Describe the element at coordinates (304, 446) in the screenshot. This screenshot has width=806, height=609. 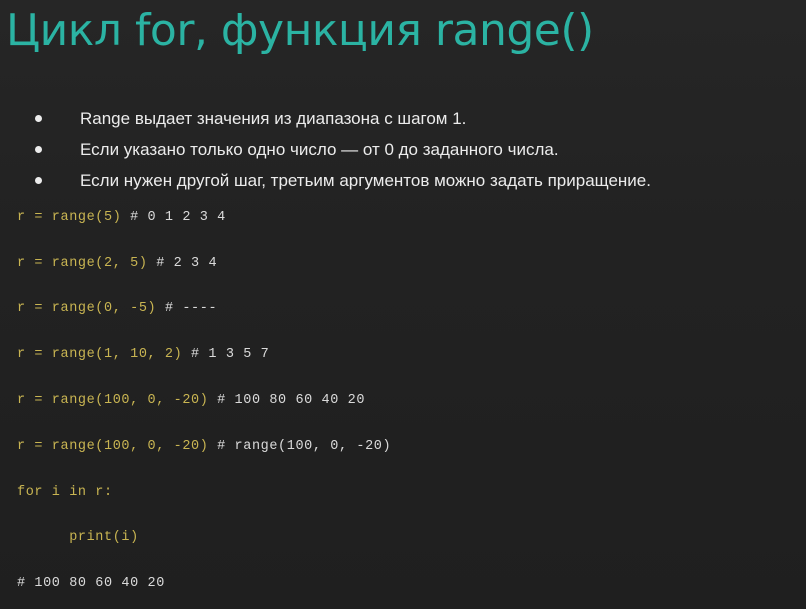
I see `code-comment: # range(100, 0, -20)` at that location.